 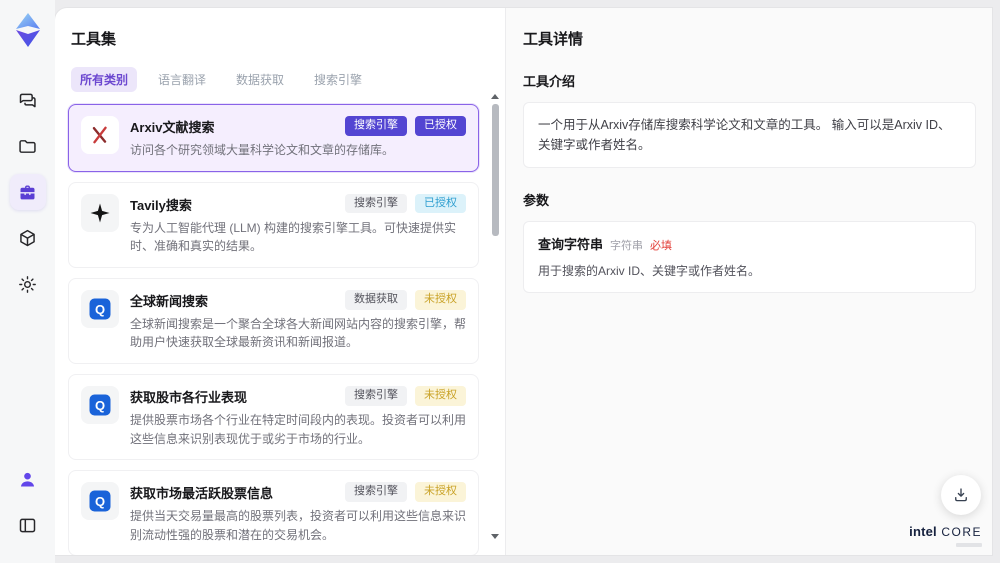 I want to click on category-tag: 数据获取, so click(x=376, y=299).